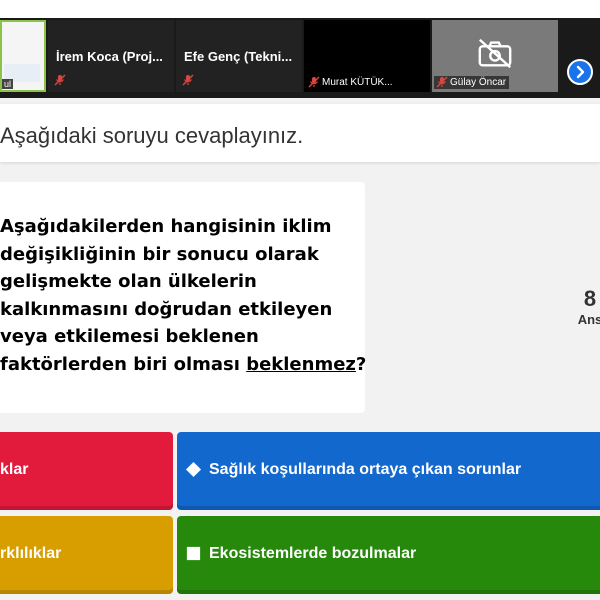  What do you see at coordinates (166, 226) in the screenshot?
I see `question-line: Aşağıdakilerden hangisinin iklim` at bounding box center [166, 226].